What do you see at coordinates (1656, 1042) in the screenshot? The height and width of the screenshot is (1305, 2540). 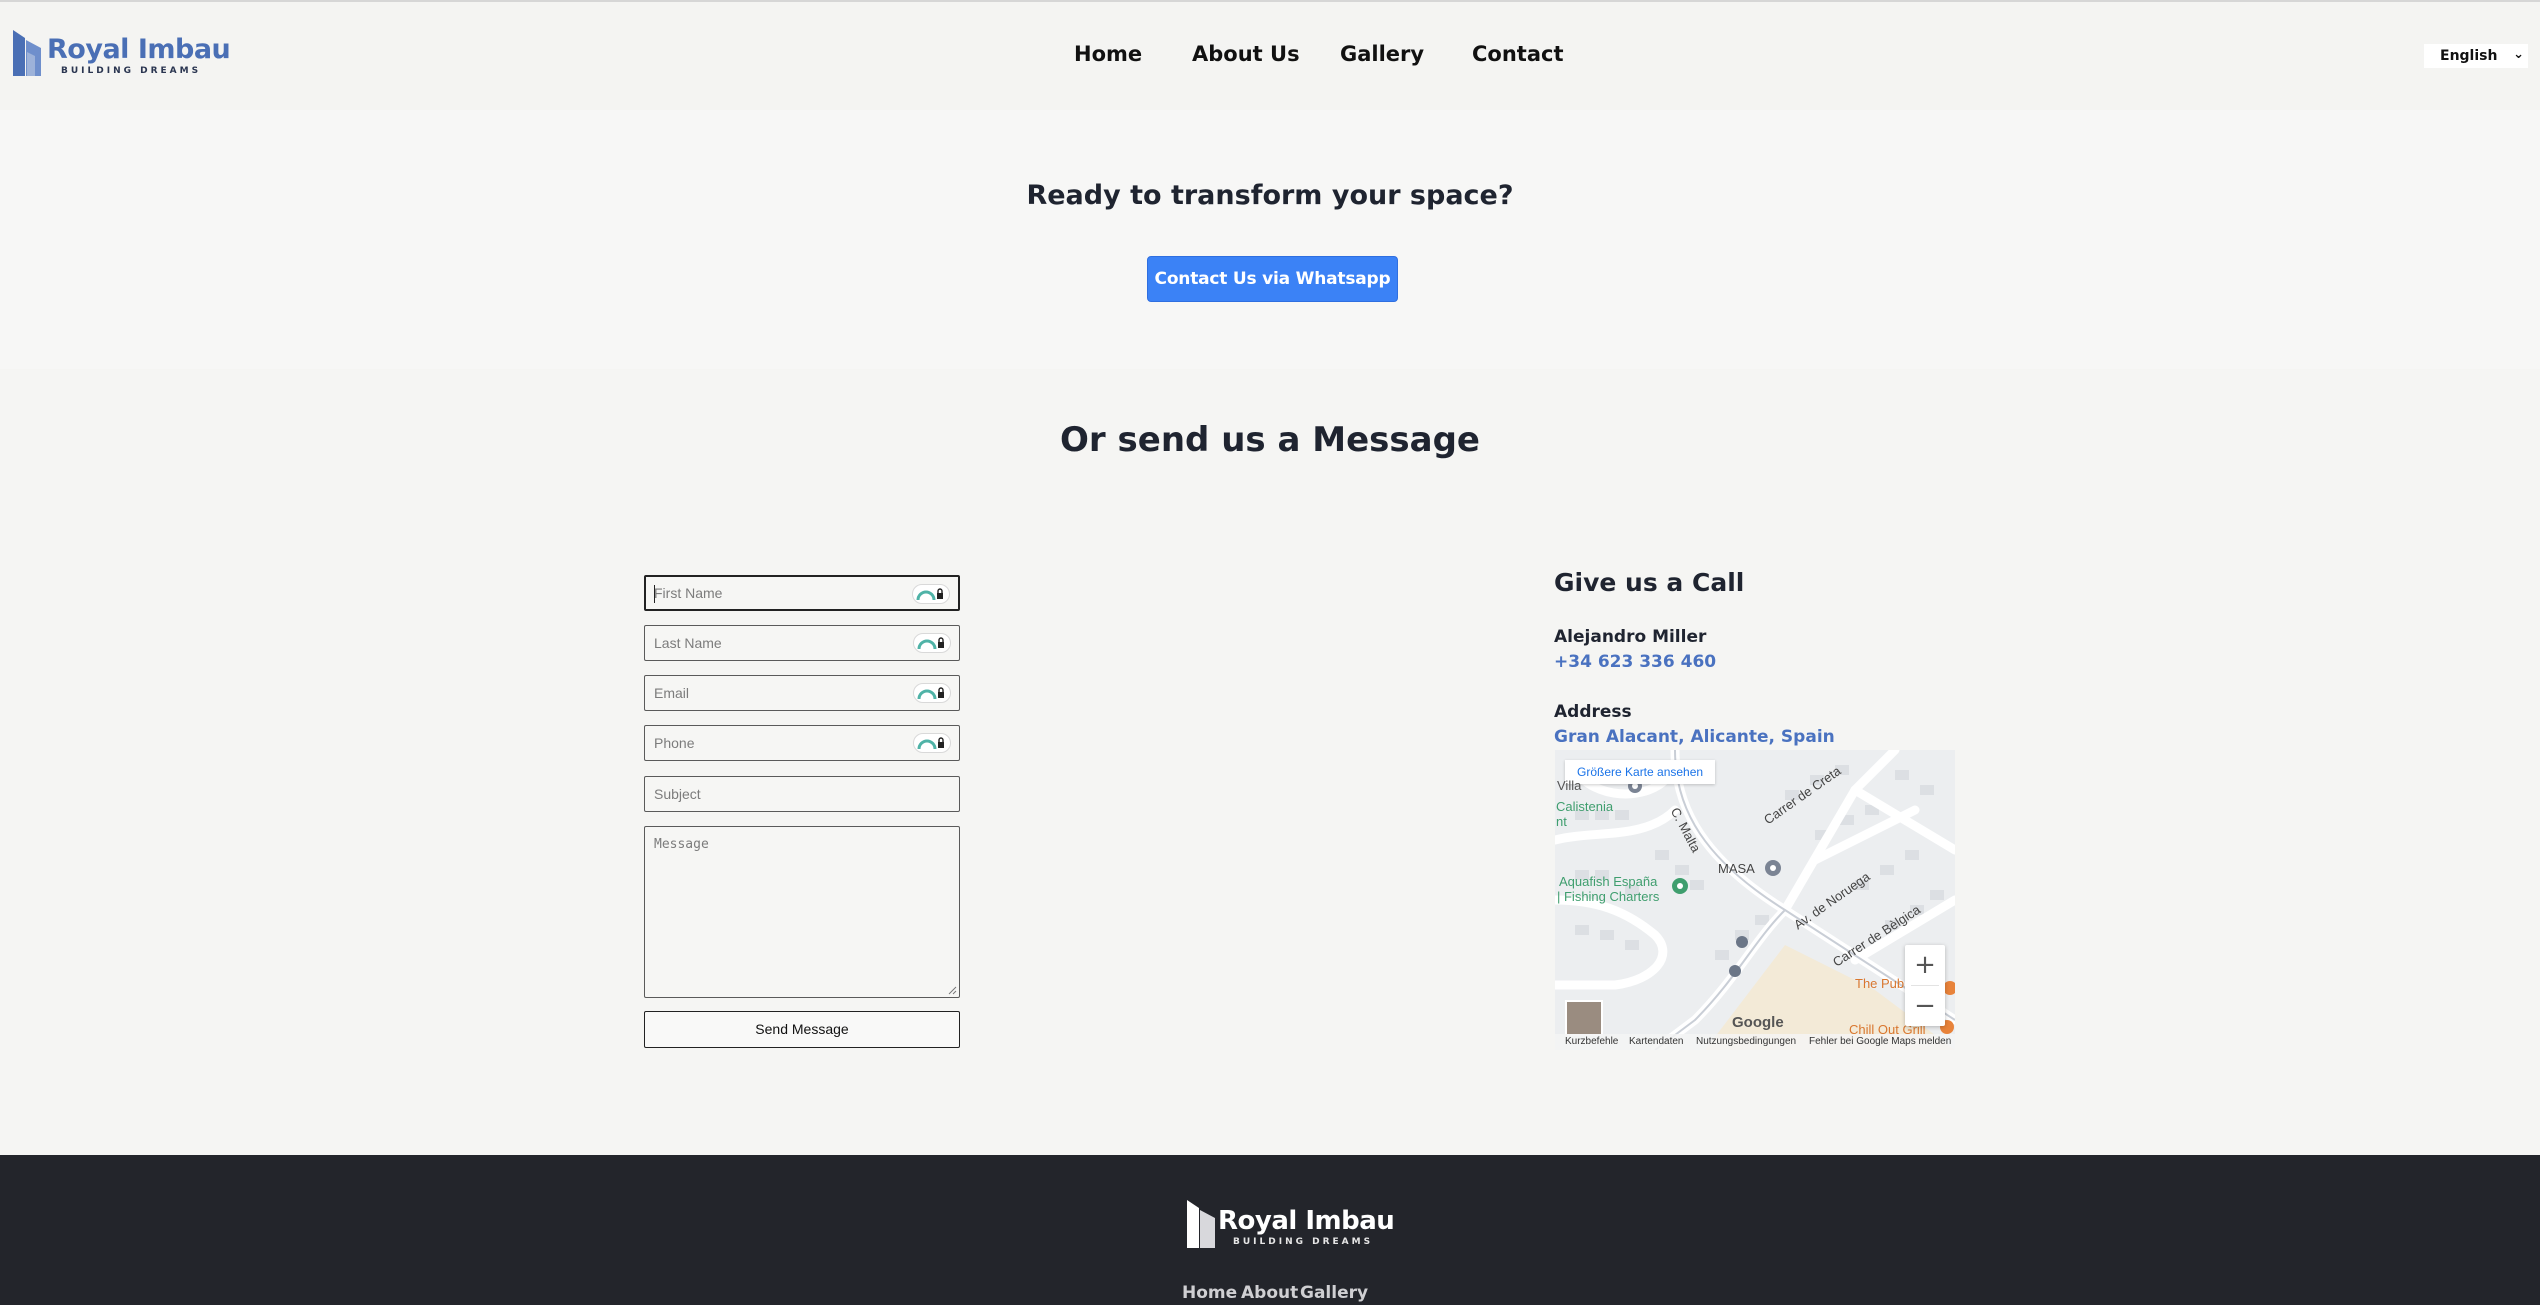 I see `map-data-link: Kartendaten` at bounding box center [1656, 1042].